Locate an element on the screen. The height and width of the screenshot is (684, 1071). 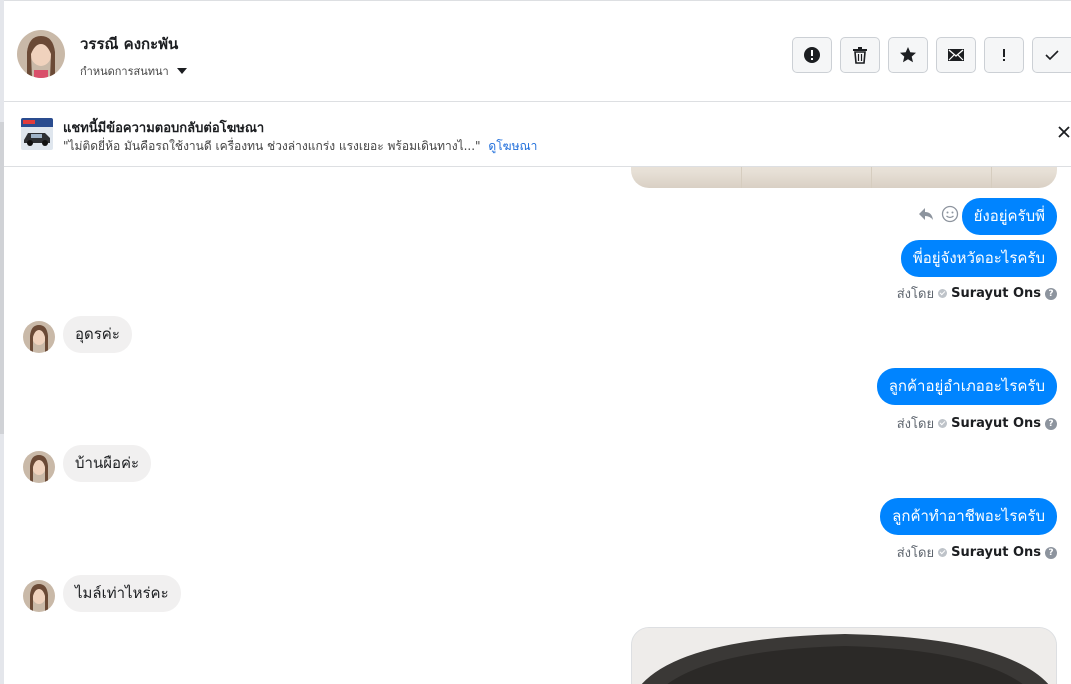
image-attachment-top is located at coordinates (844, 177).